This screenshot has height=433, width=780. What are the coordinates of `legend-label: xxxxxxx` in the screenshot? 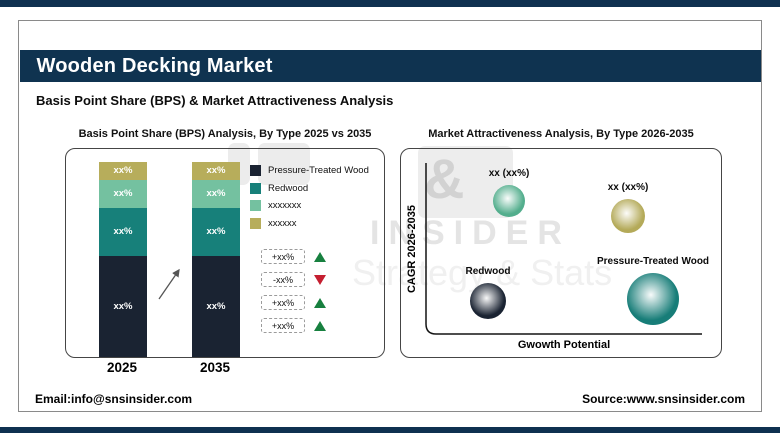 It's located at (285, 206).